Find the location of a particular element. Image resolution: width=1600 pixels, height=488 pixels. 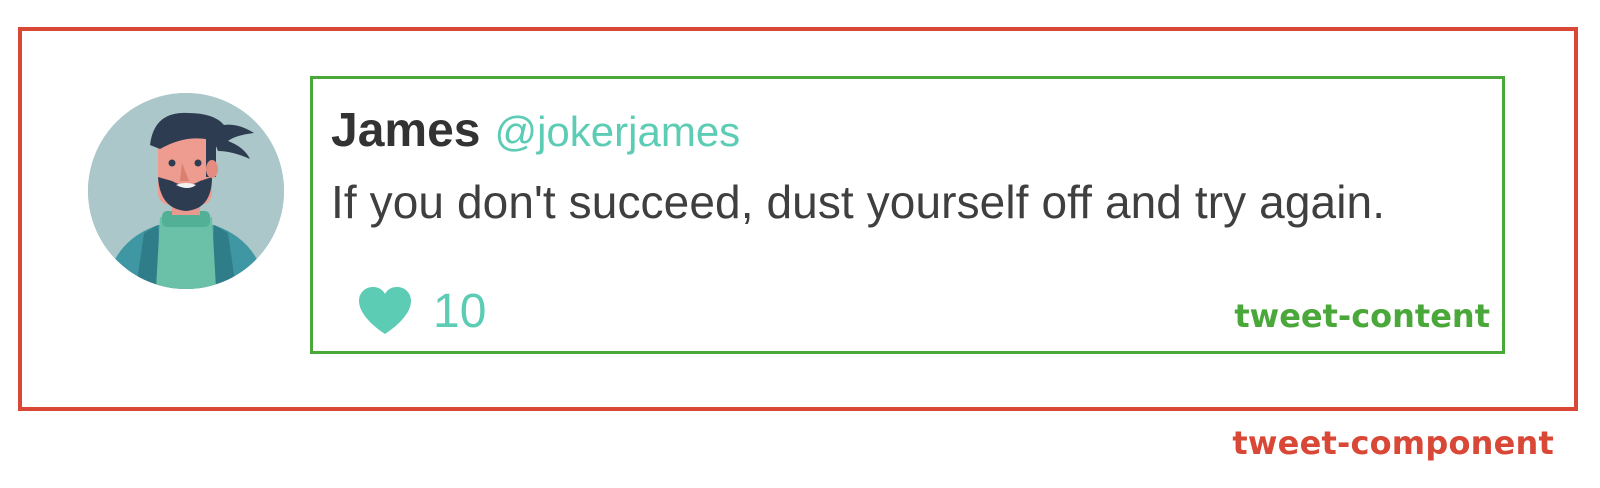

avatar is located at coordinates (186, 191).